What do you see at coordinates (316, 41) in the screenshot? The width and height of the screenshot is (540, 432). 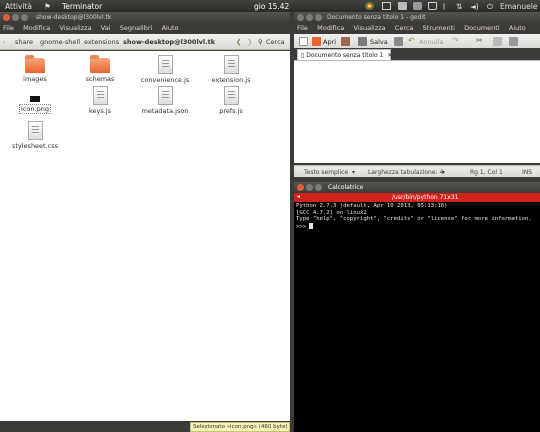 I see `open-icon` at bounding box center [316, 41].